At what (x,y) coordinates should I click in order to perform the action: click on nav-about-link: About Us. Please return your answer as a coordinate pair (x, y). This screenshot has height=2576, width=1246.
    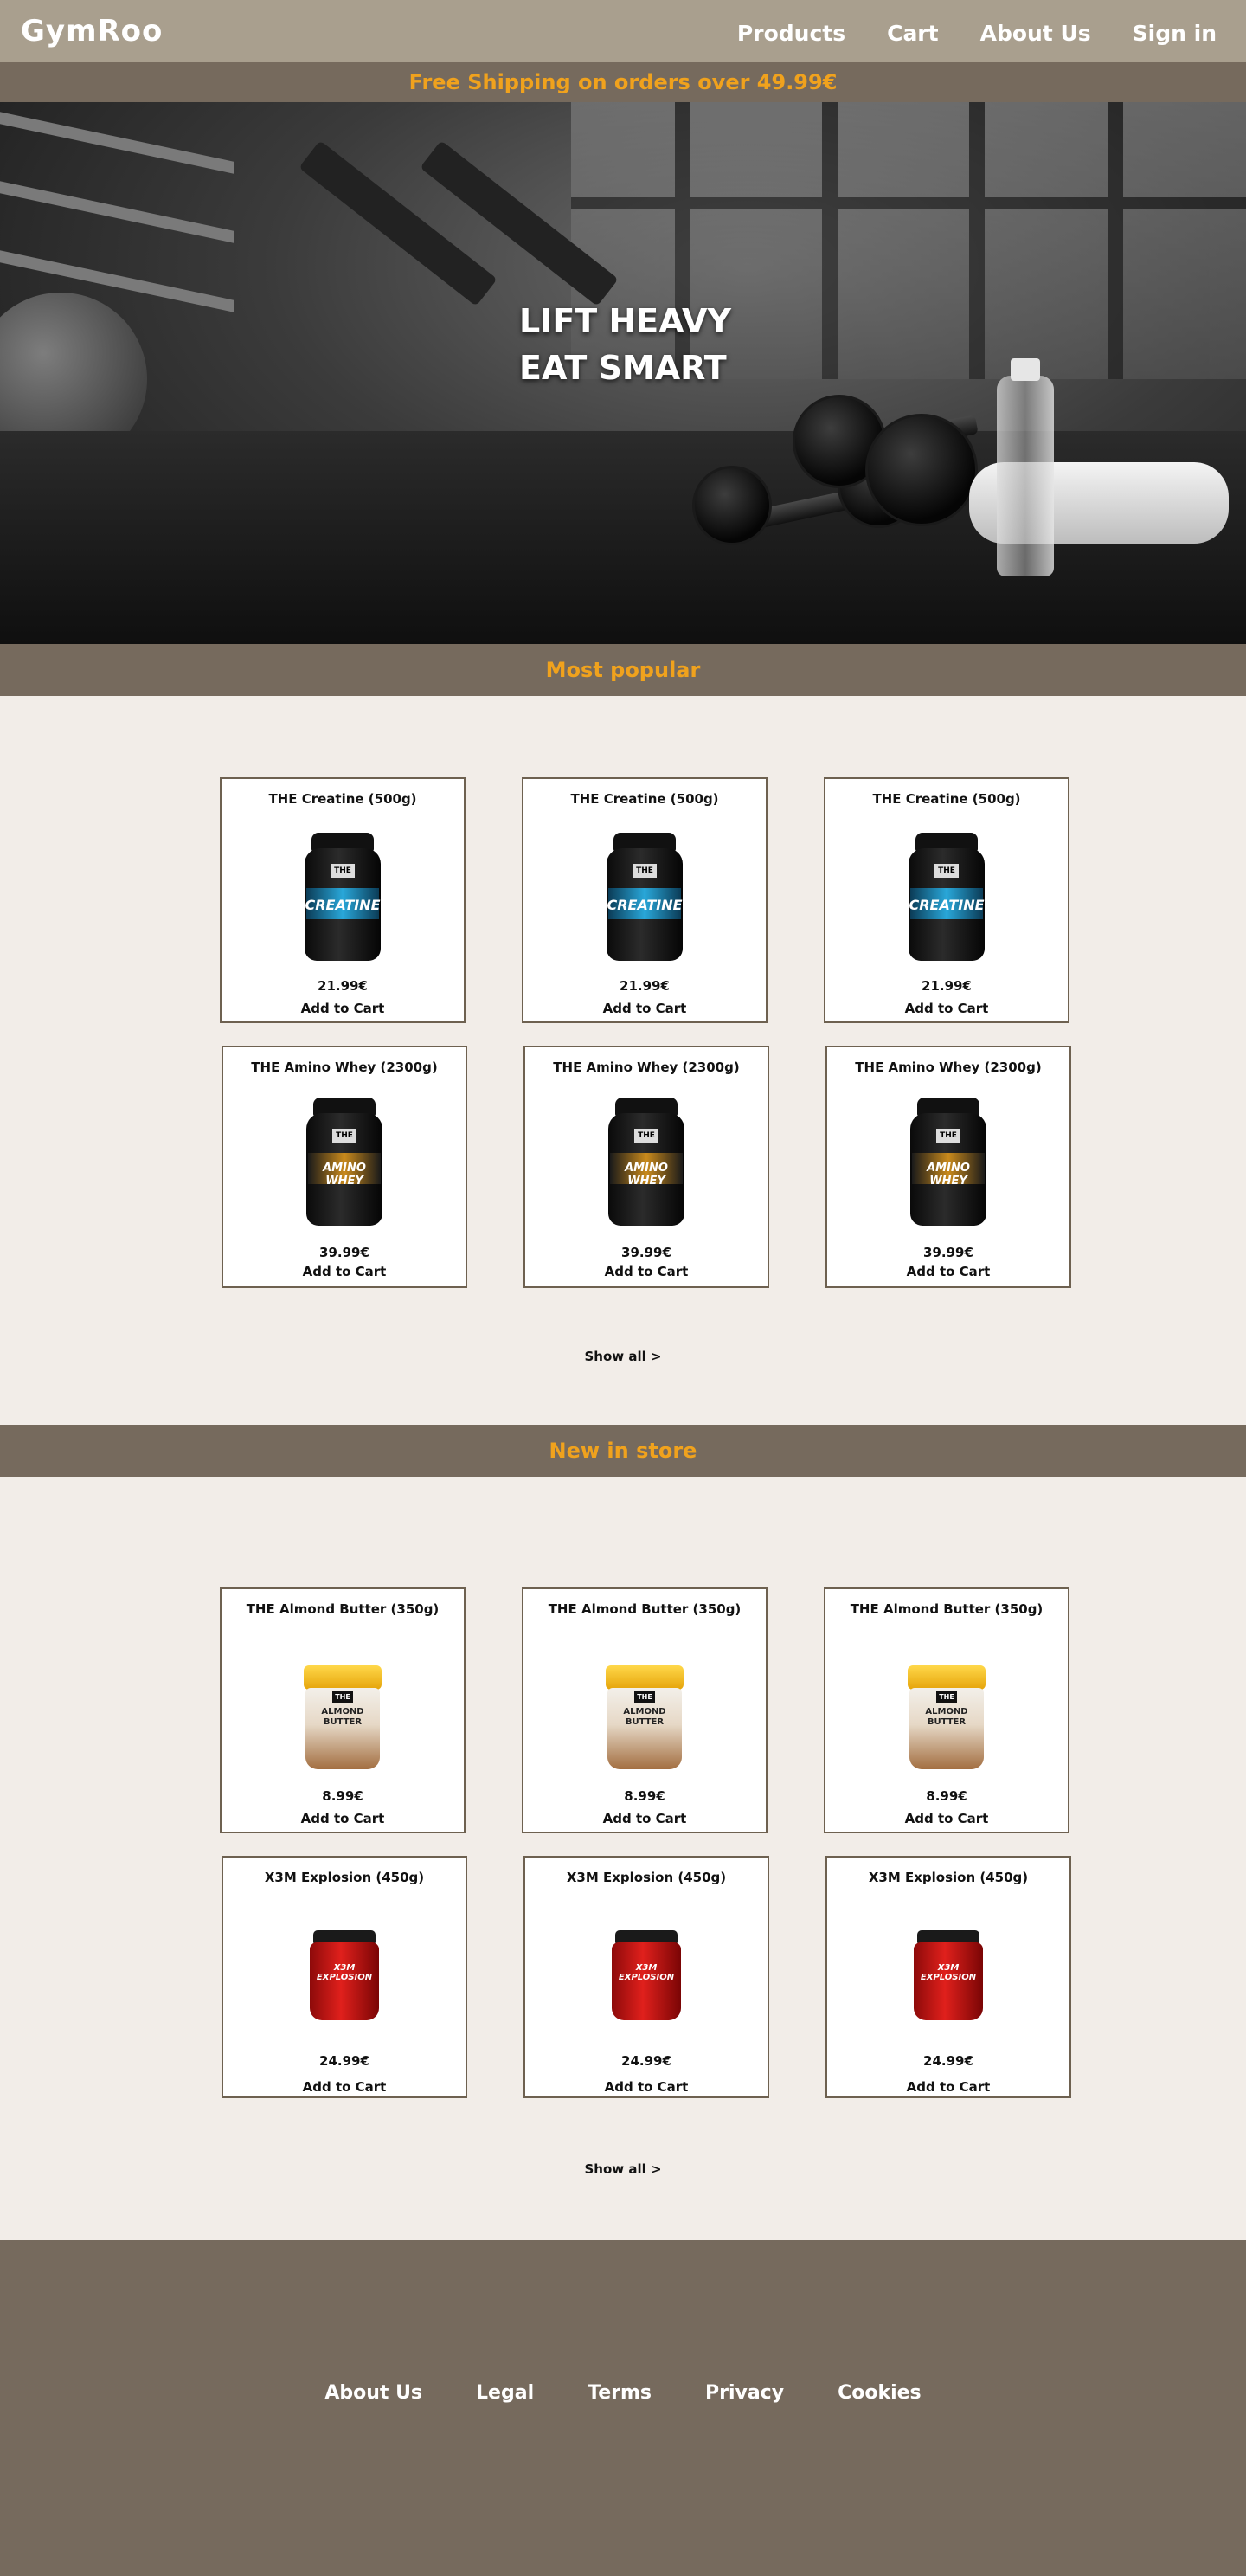
    Looking at the image, I should click on (1036, 33).